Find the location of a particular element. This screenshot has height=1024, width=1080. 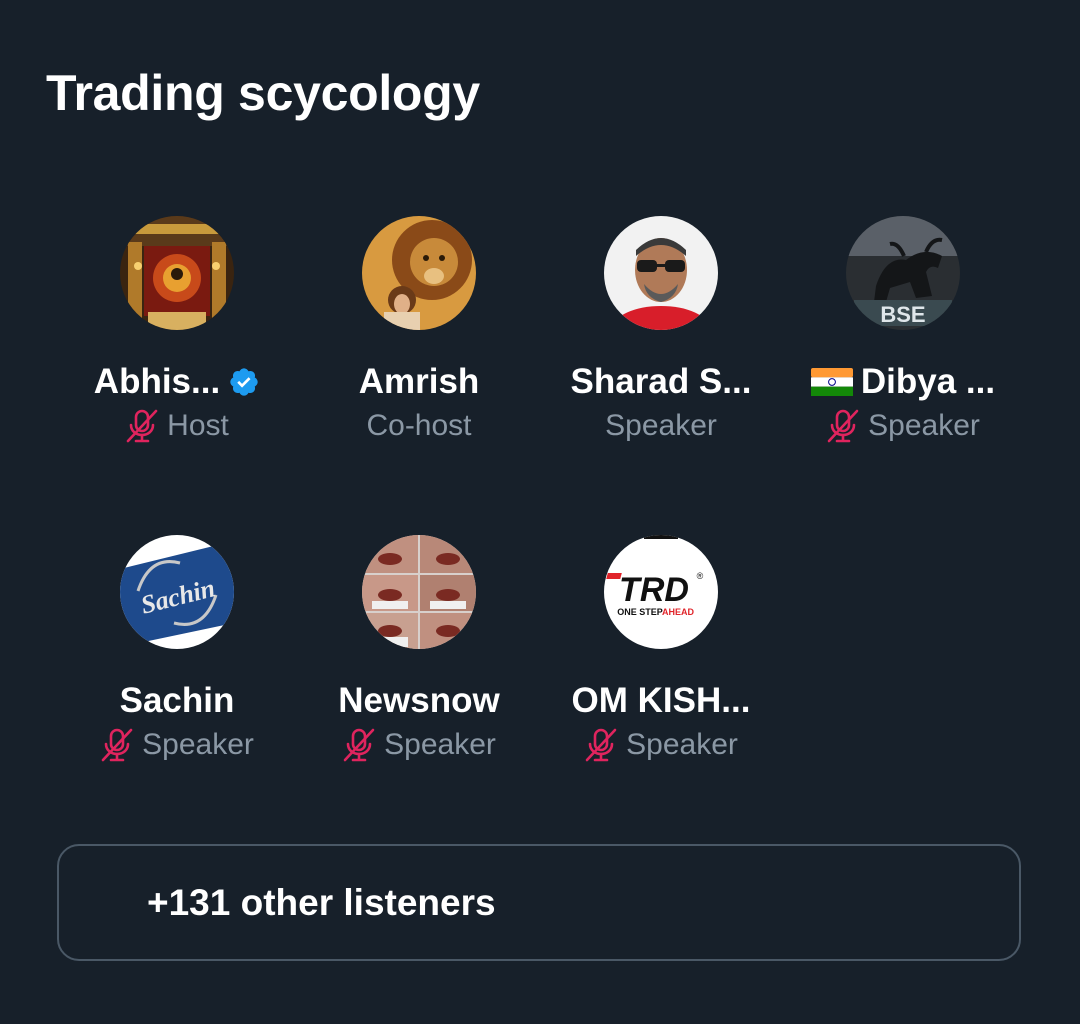

speaker-name: Sachin is located at coordinates (177, 700).